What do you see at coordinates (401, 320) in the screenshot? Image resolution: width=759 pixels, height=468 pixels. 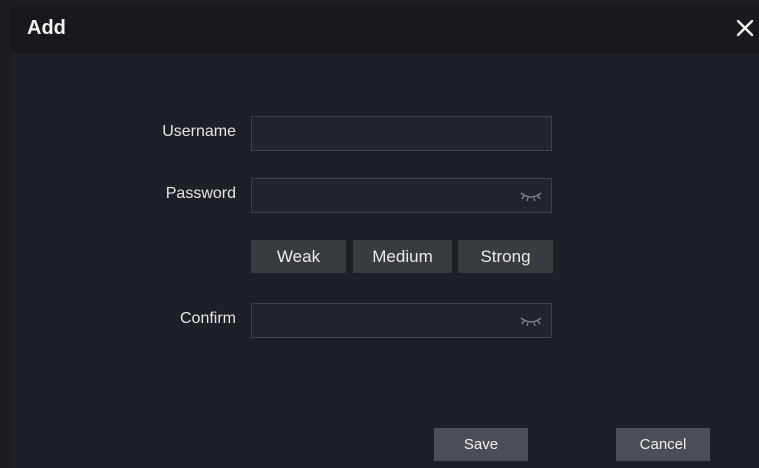 I see `confirm-password-input` at bounding box center [401, 320].